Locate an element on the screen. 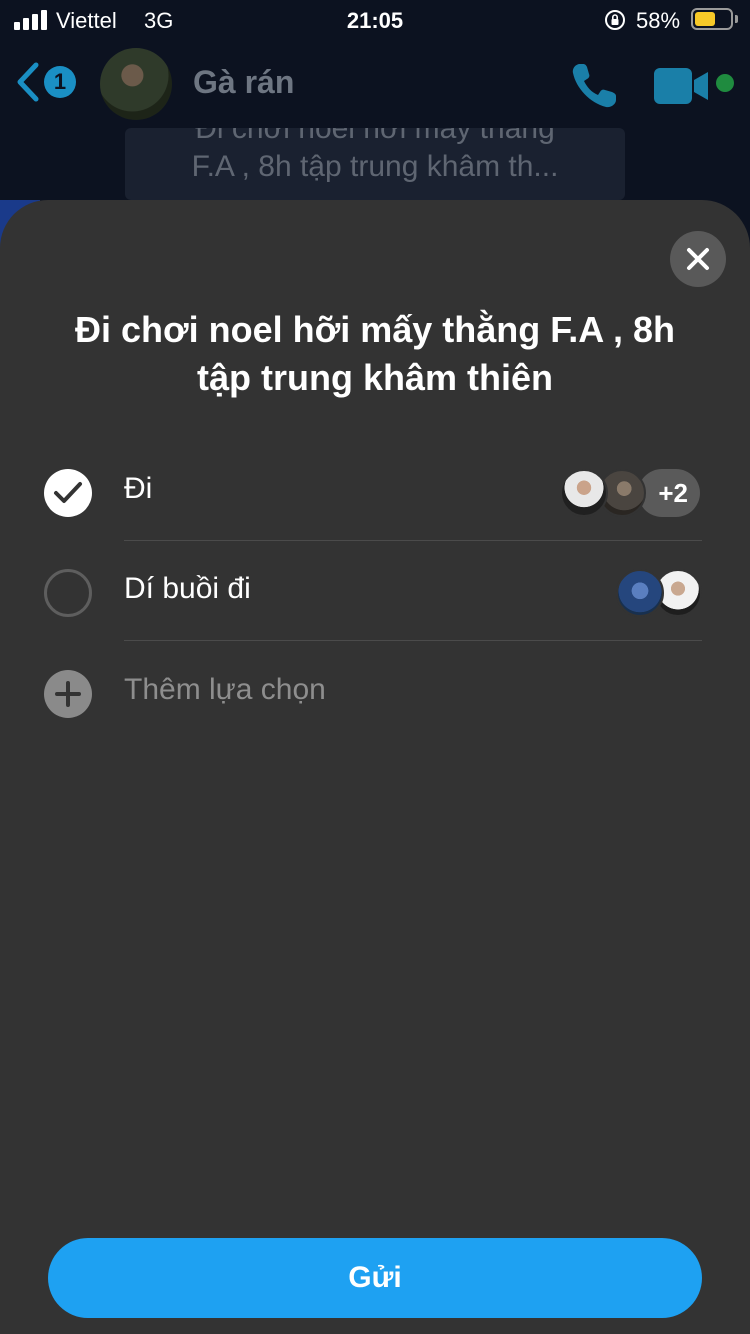 The image size is (750, 1334). option-checkbox-checked is located at coordinates (68, 493).